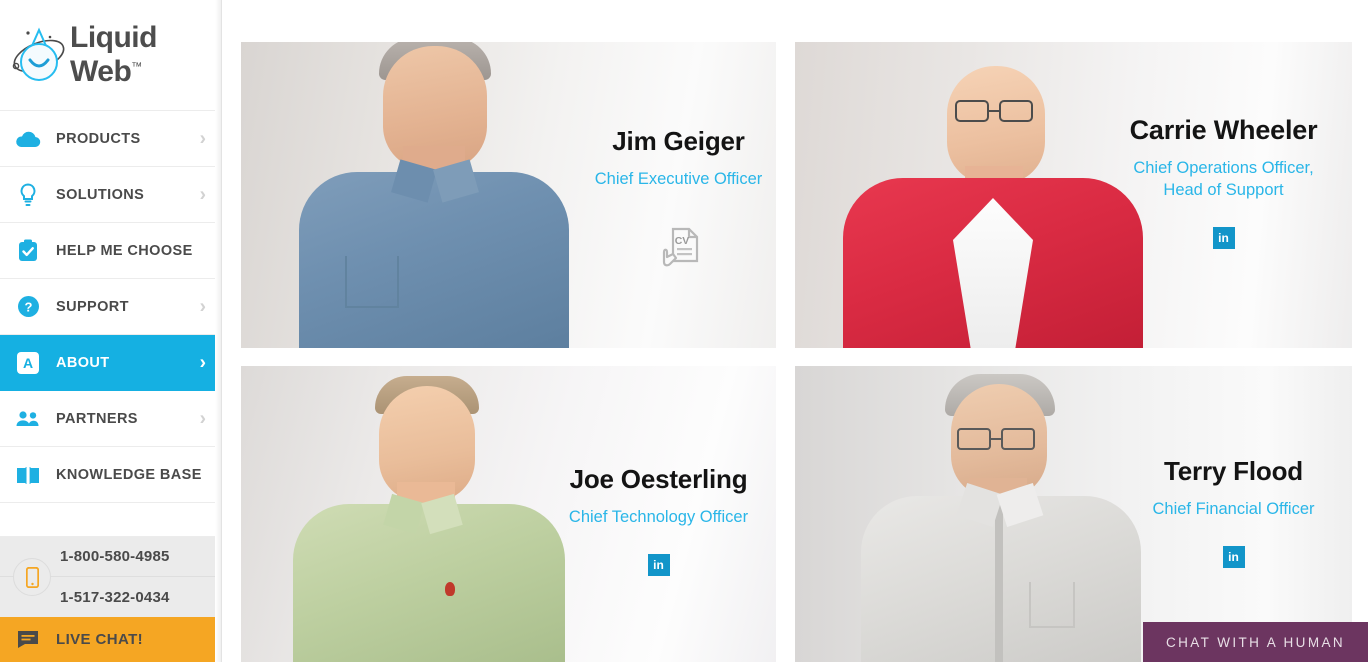  What do you see at coordinates (92, 306) in the screenshot?
I see `sidebar-item-label: SUPPORT` at bounding box center [92, 306].